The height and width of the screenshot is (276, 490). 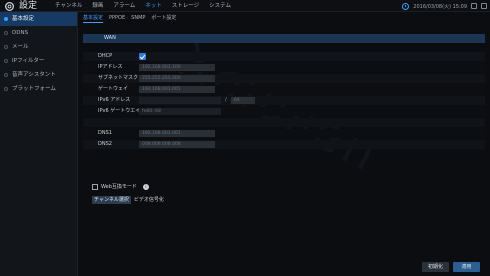 What do you see at coordinates (180, 111) in the screenshot?
I see `ipv6-gateway-field: fe80::68` at bounding box center [180, 111].